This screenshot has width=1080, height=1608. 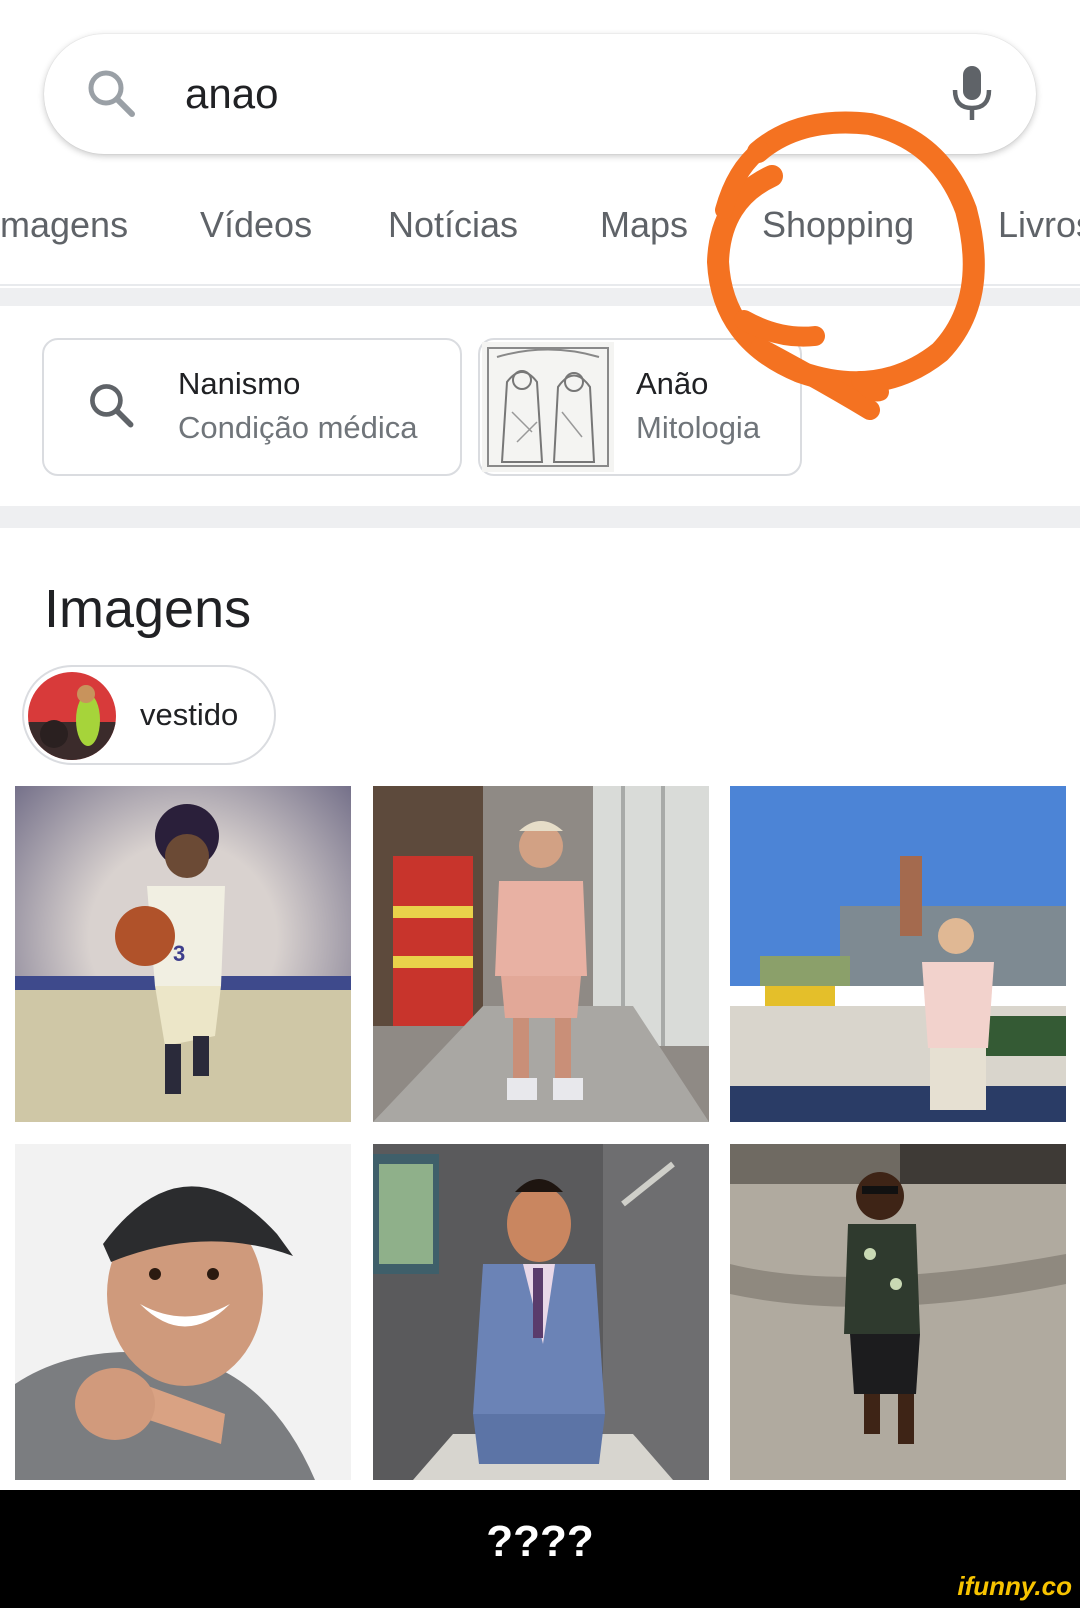 I want to click on chip-title: Anão, so click(x=672, y=383).